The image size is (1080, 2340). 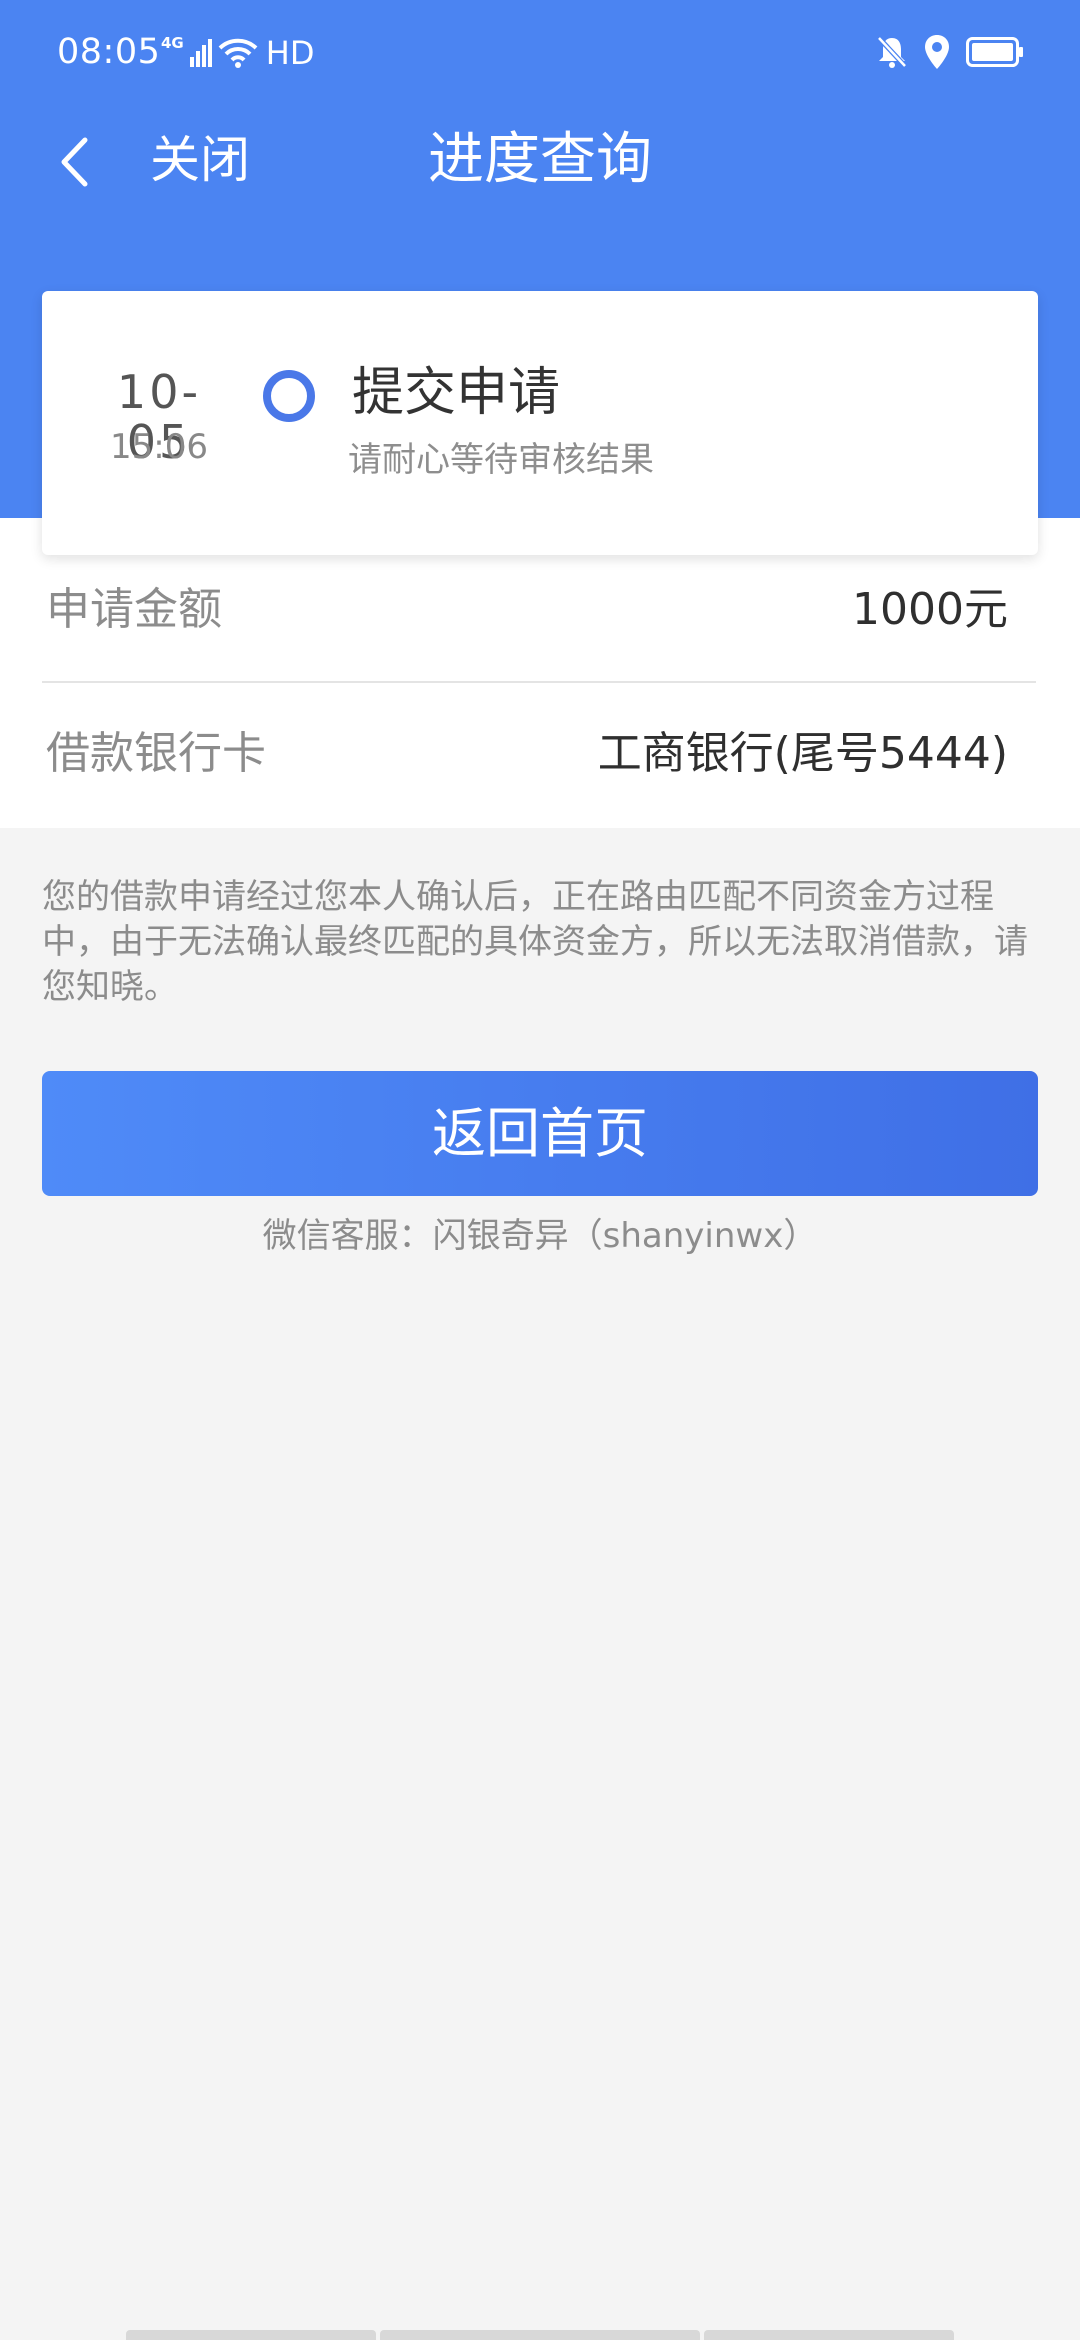 I want to click on nav-bar: 关闭 进度查询, so click(x=540, y=162).